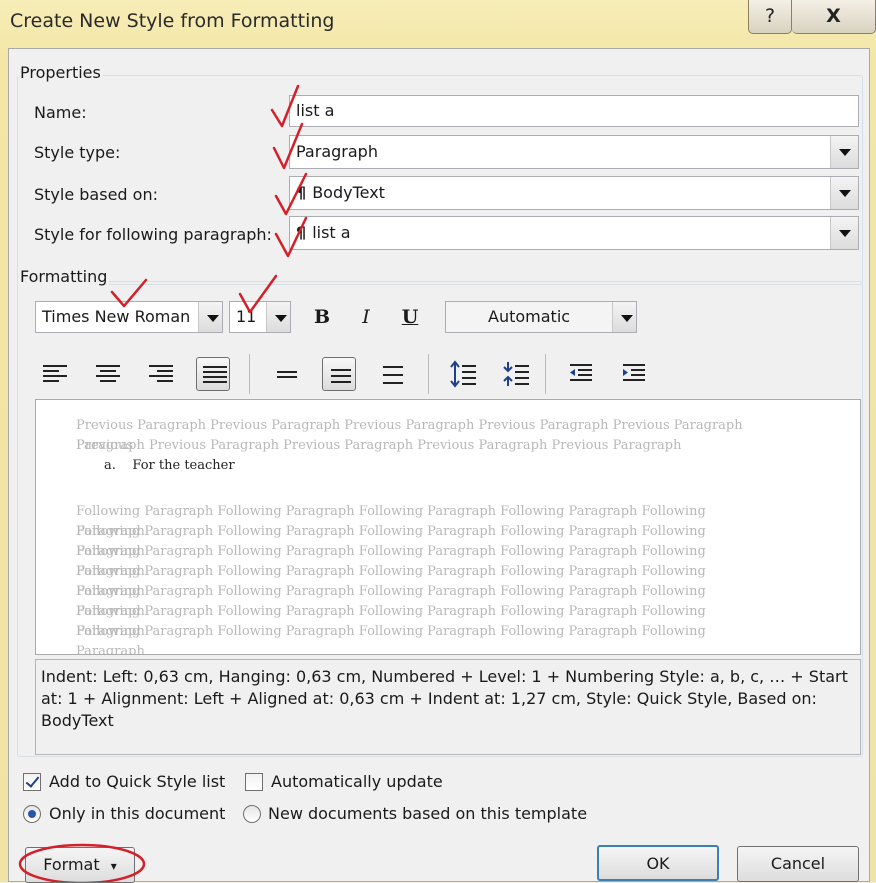  What do you see at coordinates (82, 862) in the screenshot?
I see `circle-annotation` at bounding box center [82, 862].